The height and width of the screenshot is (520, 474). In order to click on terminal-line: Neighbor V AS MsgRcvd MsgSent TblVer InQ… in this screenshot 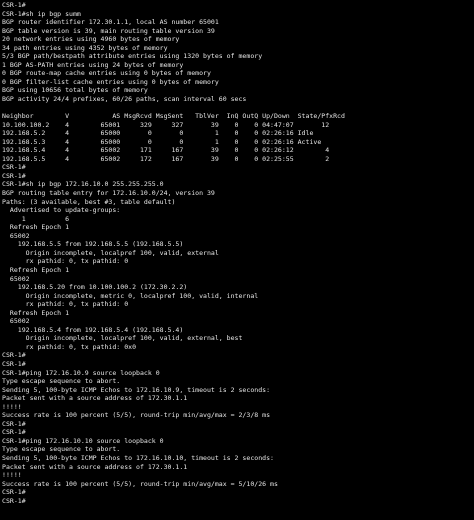, I will do `click(173, 116)`.